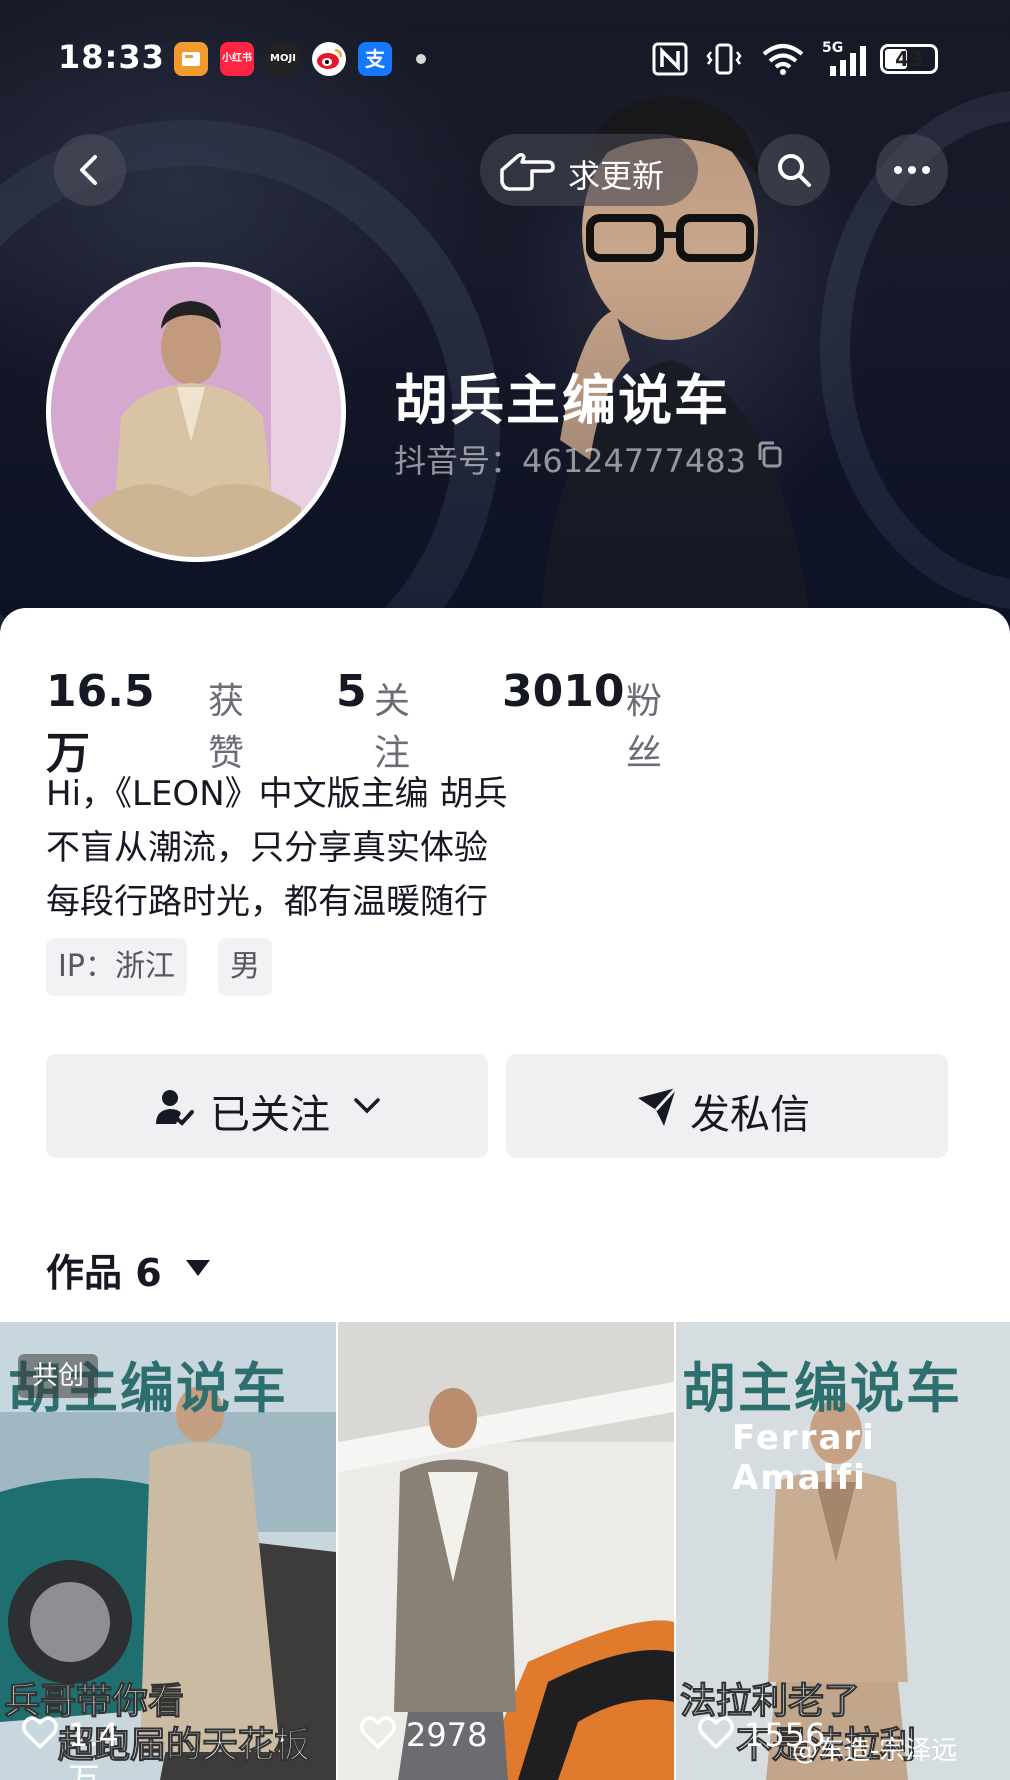 This screenshot has width=1010, height=1780. What do you see at coordinates (175, 1108) in the screenshot?
I see `user-check-icon` at bounding box center [175, 1108].